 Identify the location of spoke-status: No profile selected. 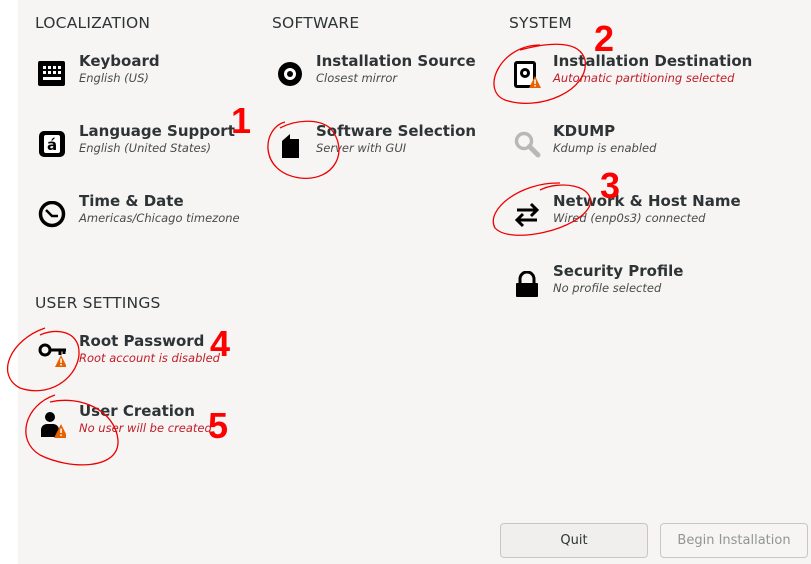
(607, 288).